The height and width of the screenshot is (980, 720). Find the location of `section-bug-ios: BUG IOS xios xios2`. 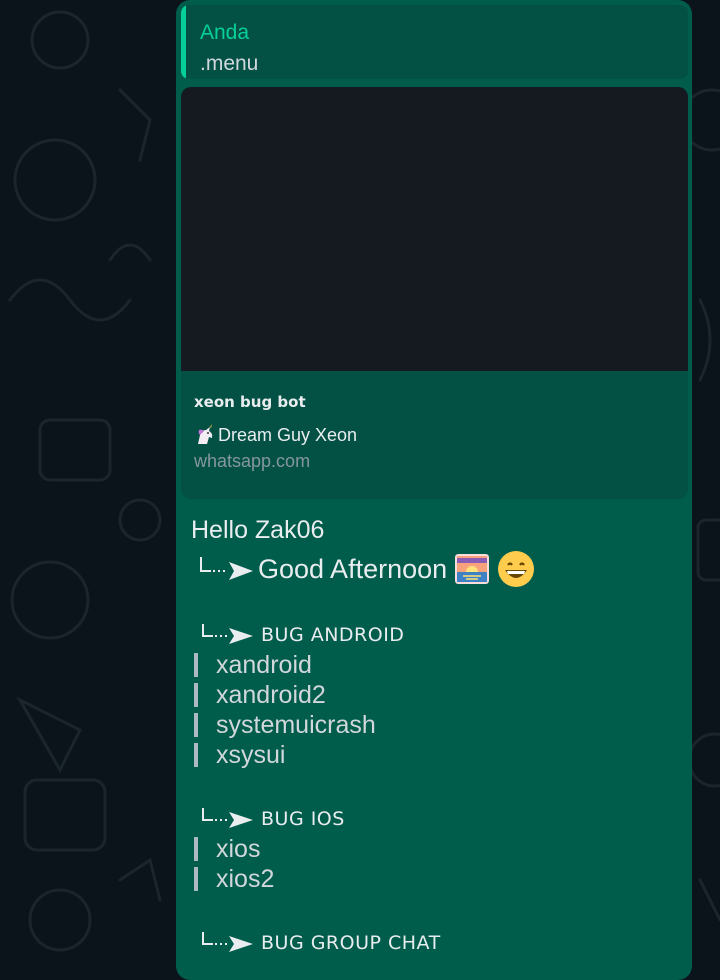

section-bug-ios: BUG IOS xios xios2 is located at coordinates (268, 850).